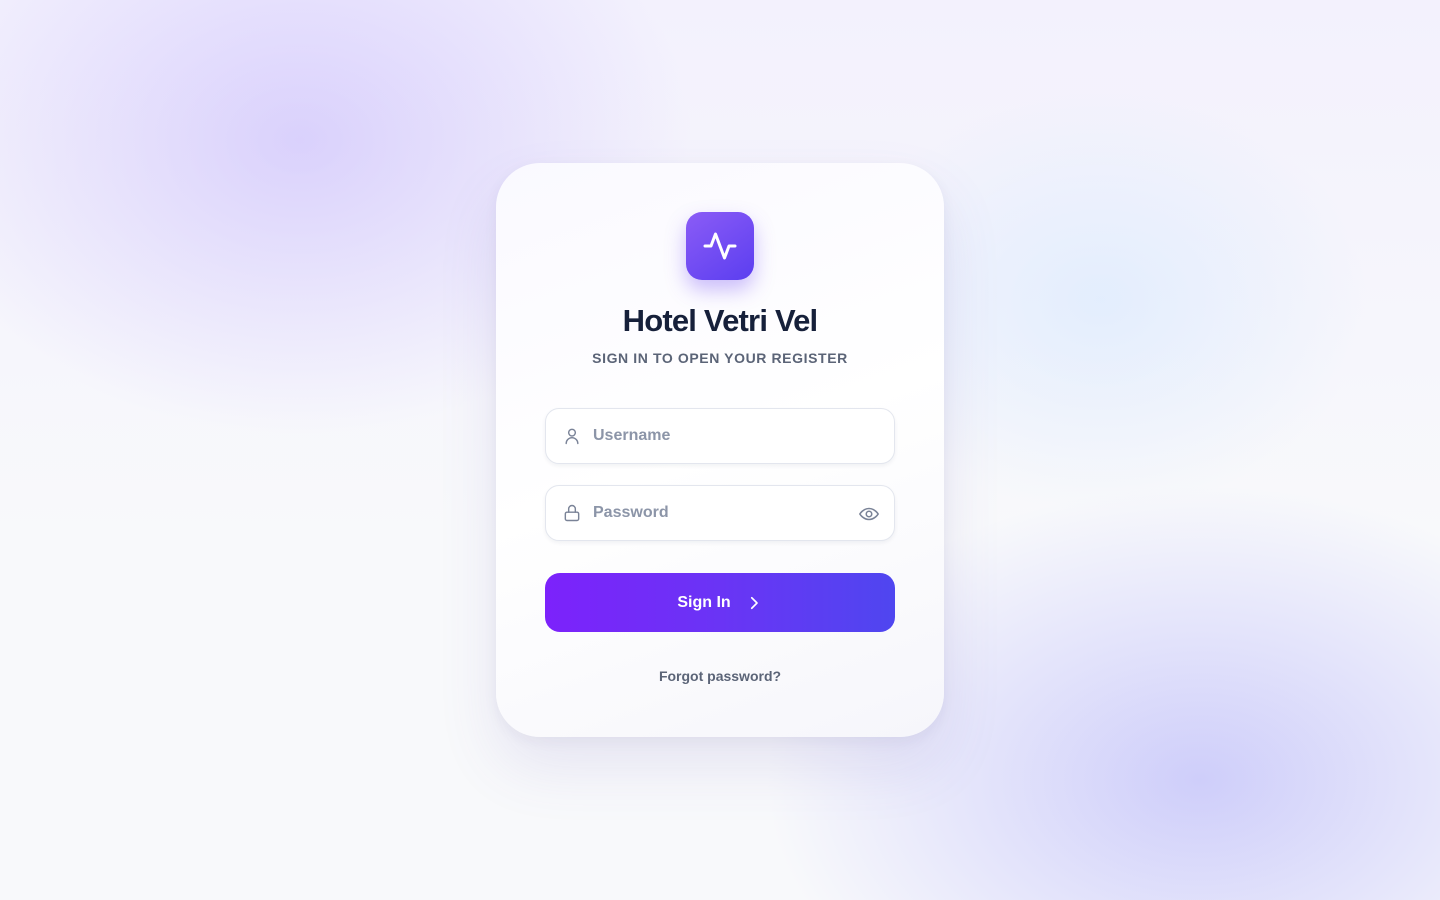 The image size is (1440, 900). Describe the element at coordinates (869, 514) in the screenshot. I see `eye-icon` at that location.